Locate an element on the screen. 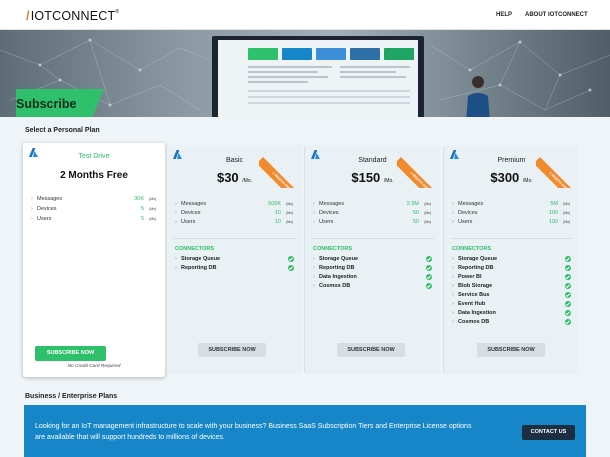 The image size is (610, 457). no-credit-card-note: No Credit Card Required is located at coordinates (94, 366).